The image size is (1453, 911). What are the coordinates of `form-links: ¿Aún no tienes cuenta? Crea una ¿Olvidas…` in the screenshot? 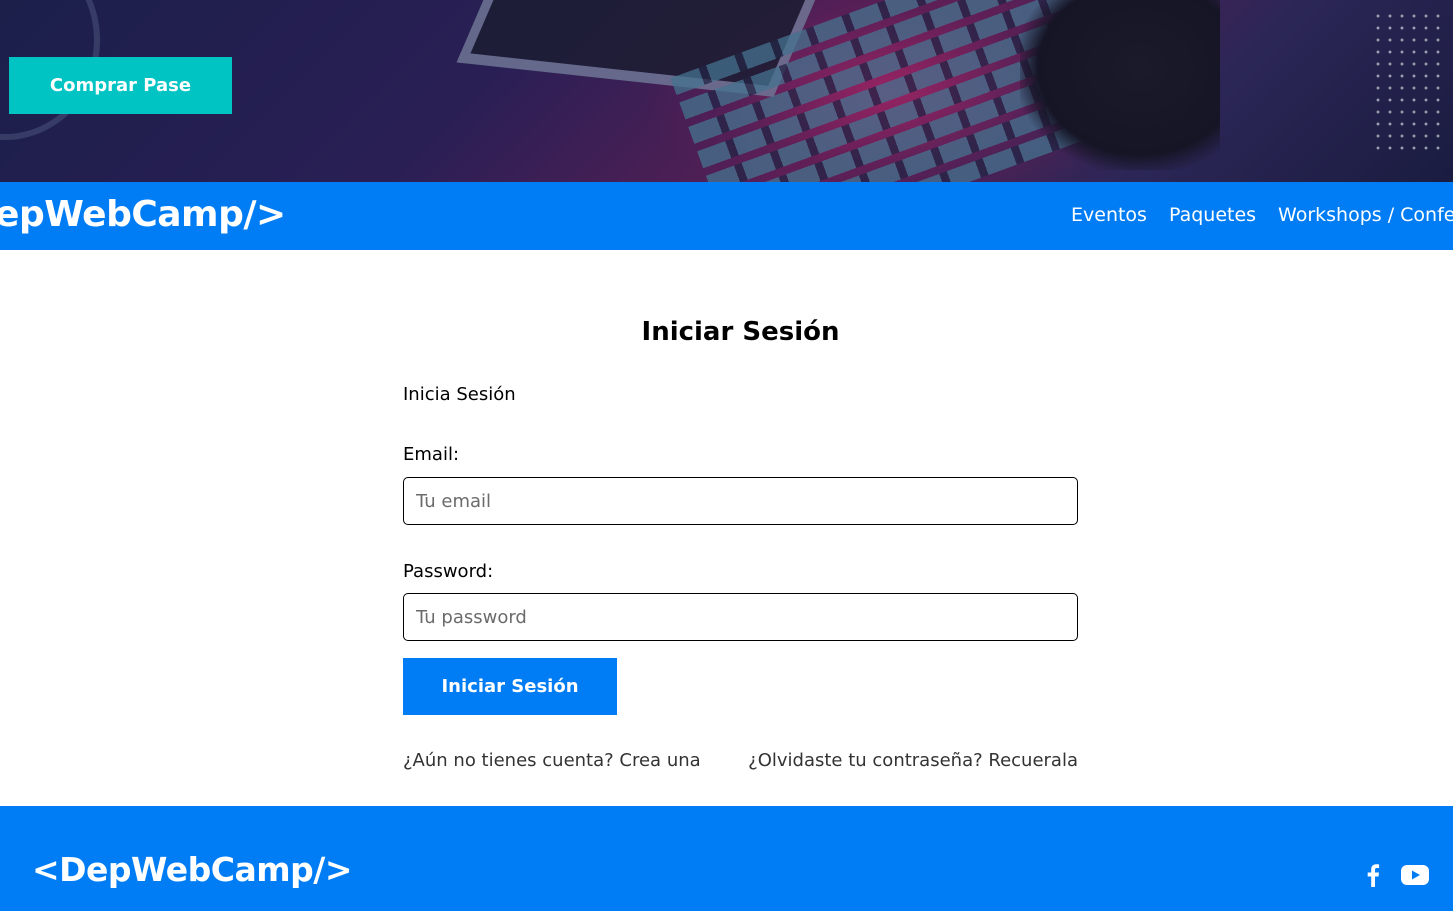 It's located at (740, 760).